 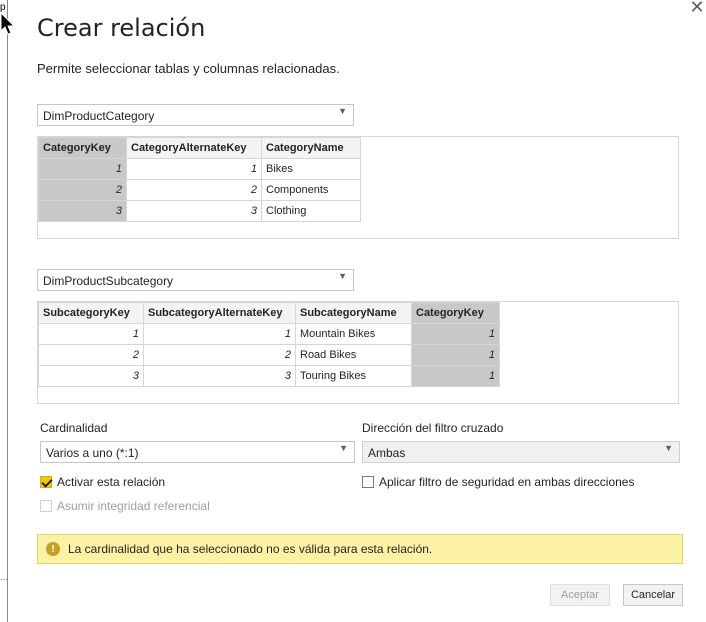 I want to click on table-row: 1 1 Bikes, so click(x=199, y=169).